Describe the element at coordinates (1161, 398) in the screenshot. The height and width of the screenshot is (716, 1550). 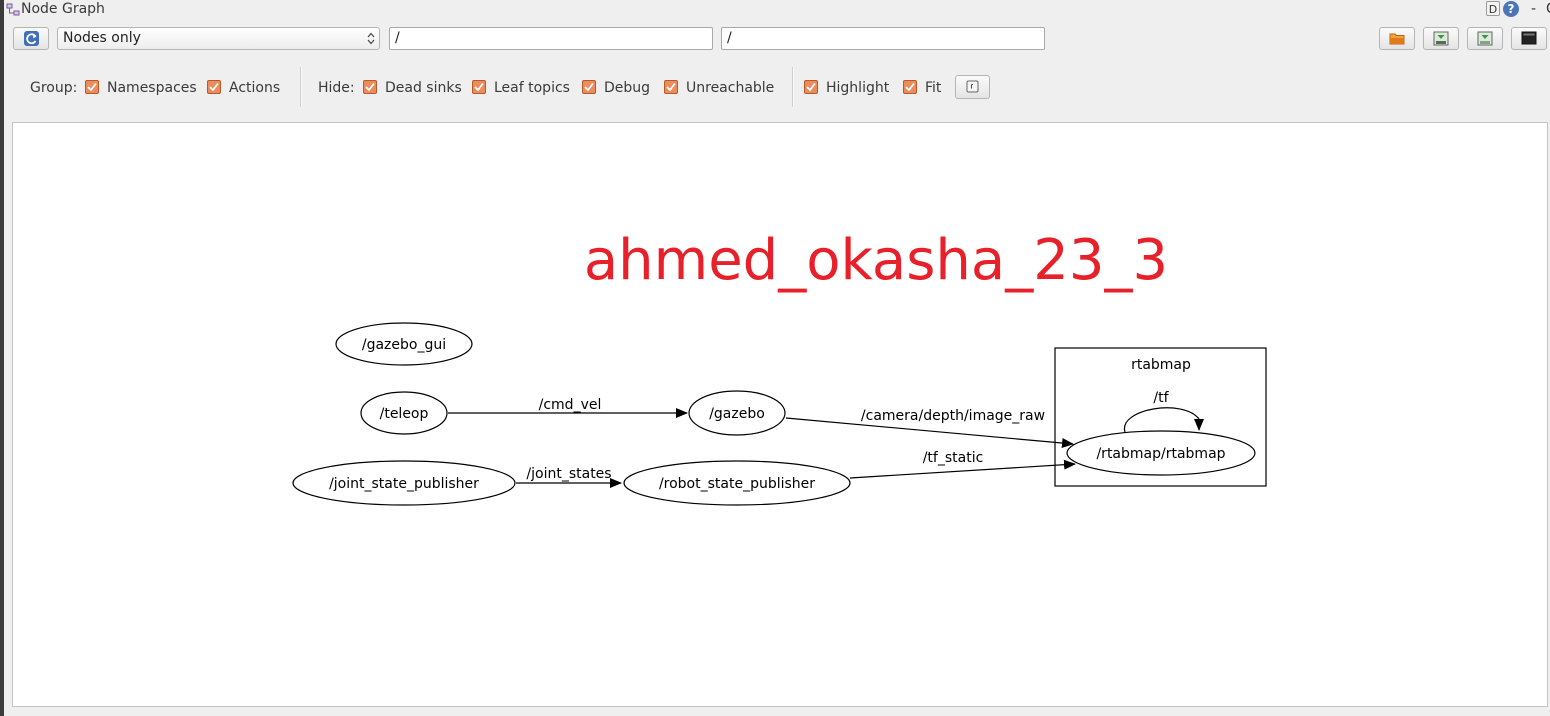
I see `edge-label-tf: /tf` at that location.